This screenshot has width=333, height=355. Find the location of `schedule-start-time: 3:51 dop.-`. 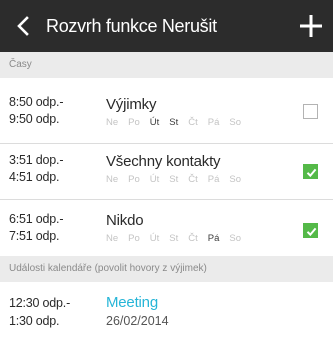

schedule-start-time: 3:51 dop.- is located at coordinates (36, 160).